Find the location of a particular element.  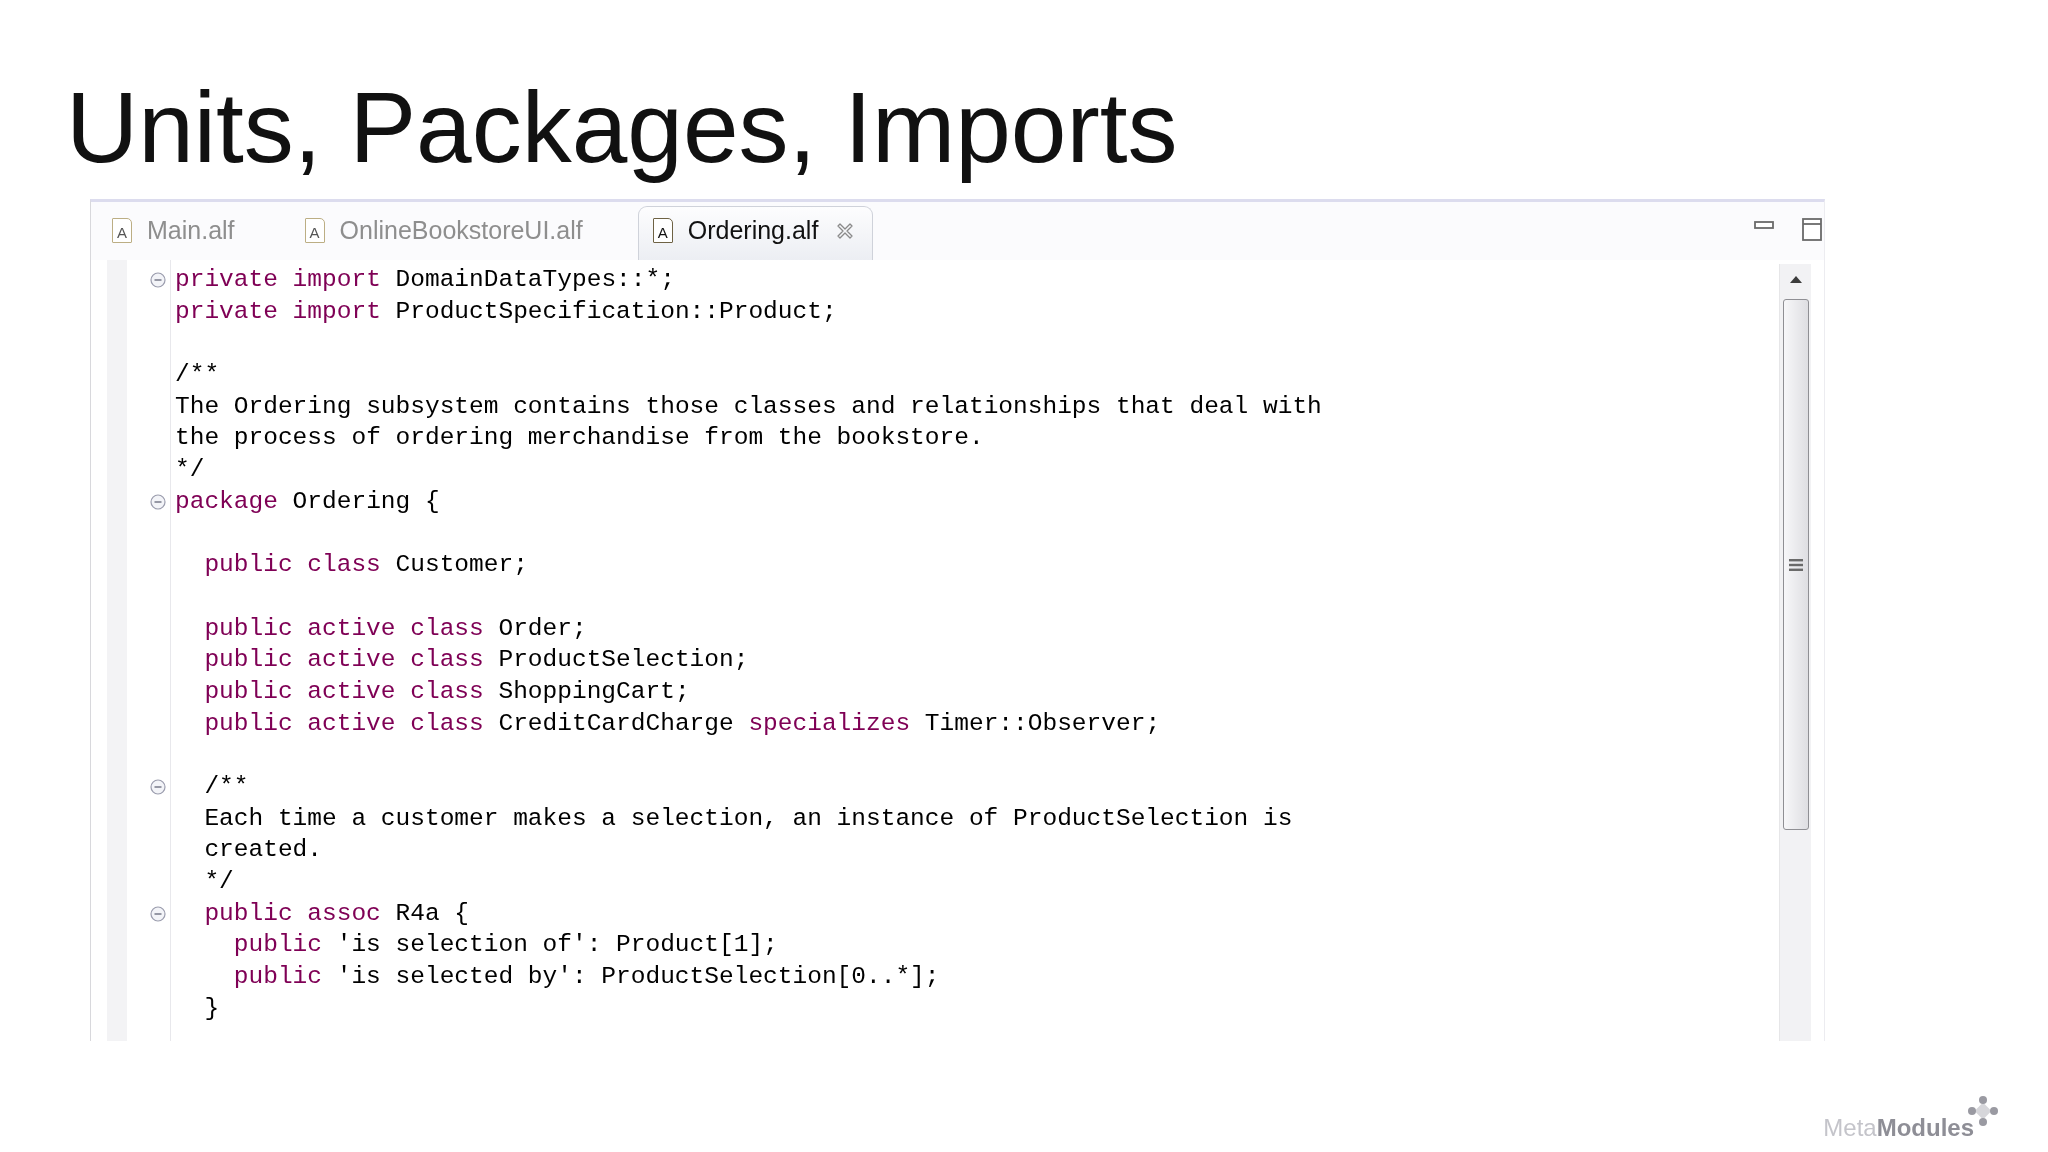

vertical-scrollbar is located at coordinates (1795, 652).